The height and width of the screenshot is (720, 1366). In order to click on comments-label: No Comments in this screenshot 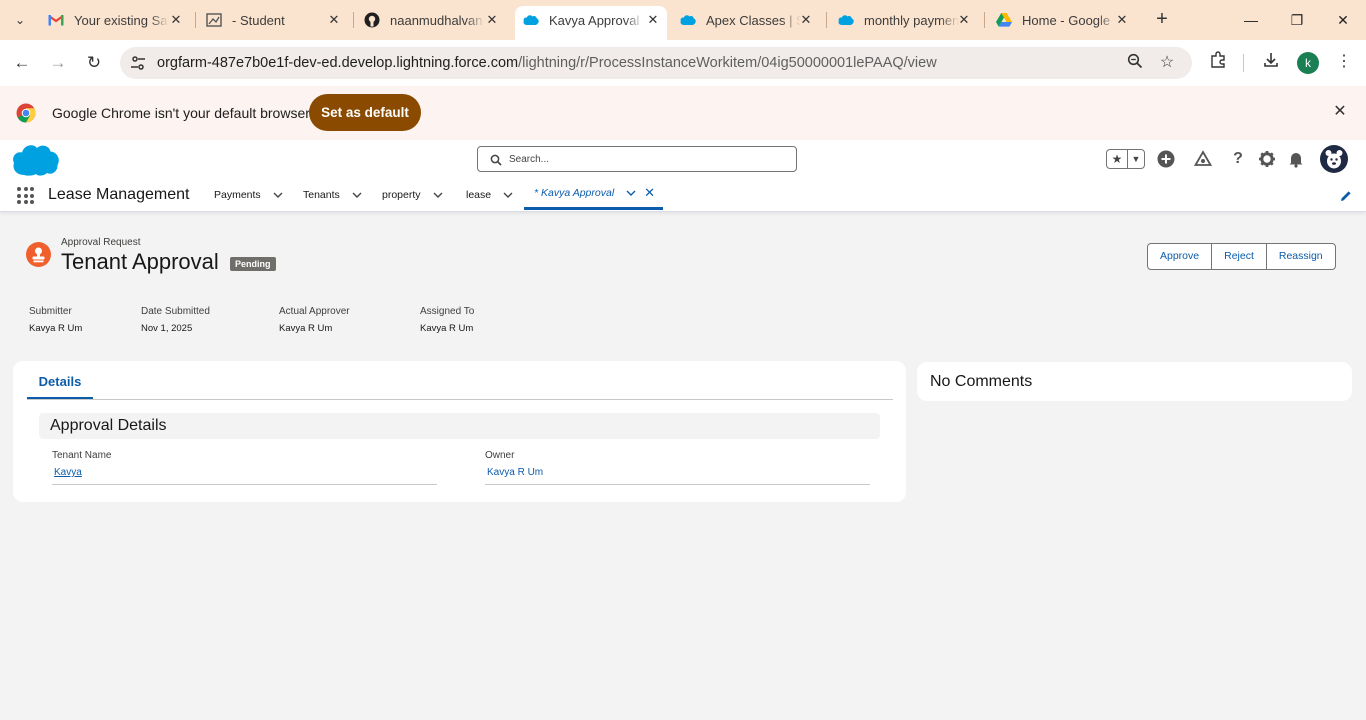, I will do `click(981, 381)`.